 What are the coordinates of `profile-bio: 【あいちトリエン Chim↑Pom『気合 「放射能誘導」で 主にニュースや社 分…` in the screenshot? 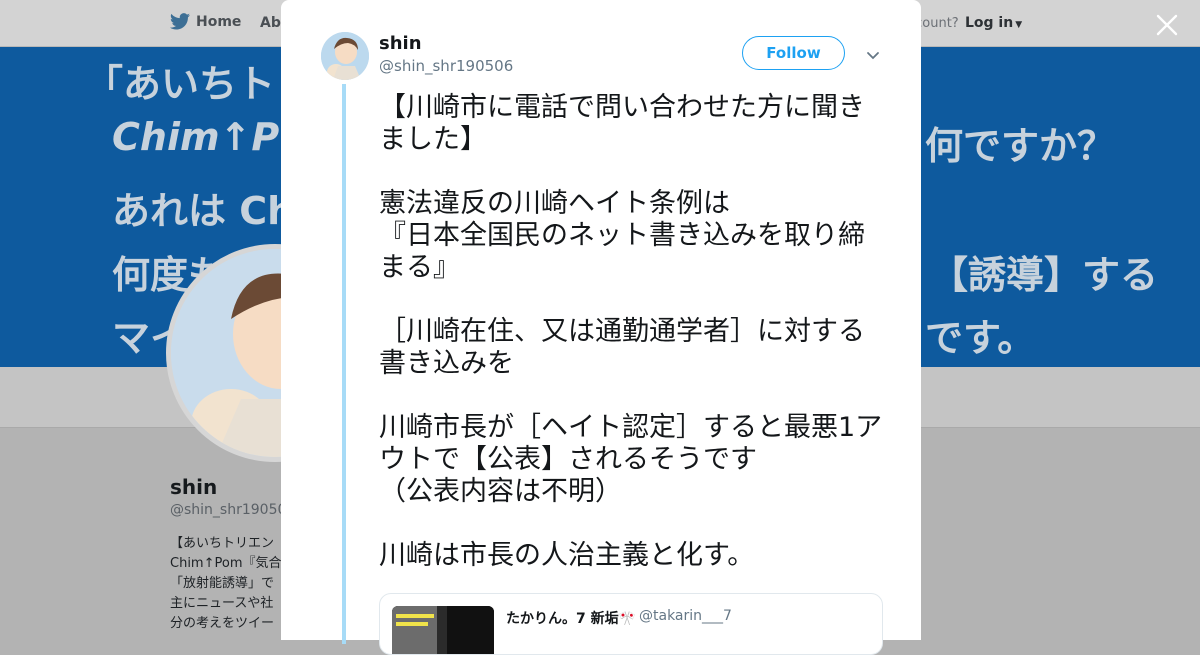 It's located at (228, 584).